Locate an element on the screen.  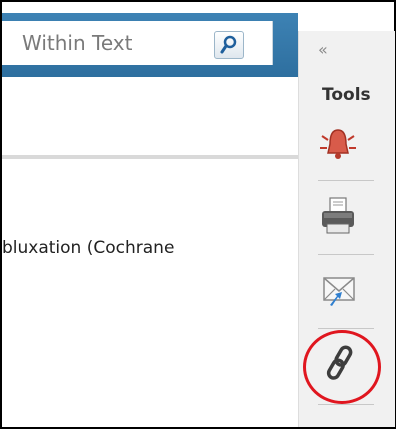
collapse-panel-button: « is located at coordinates (323, 49).